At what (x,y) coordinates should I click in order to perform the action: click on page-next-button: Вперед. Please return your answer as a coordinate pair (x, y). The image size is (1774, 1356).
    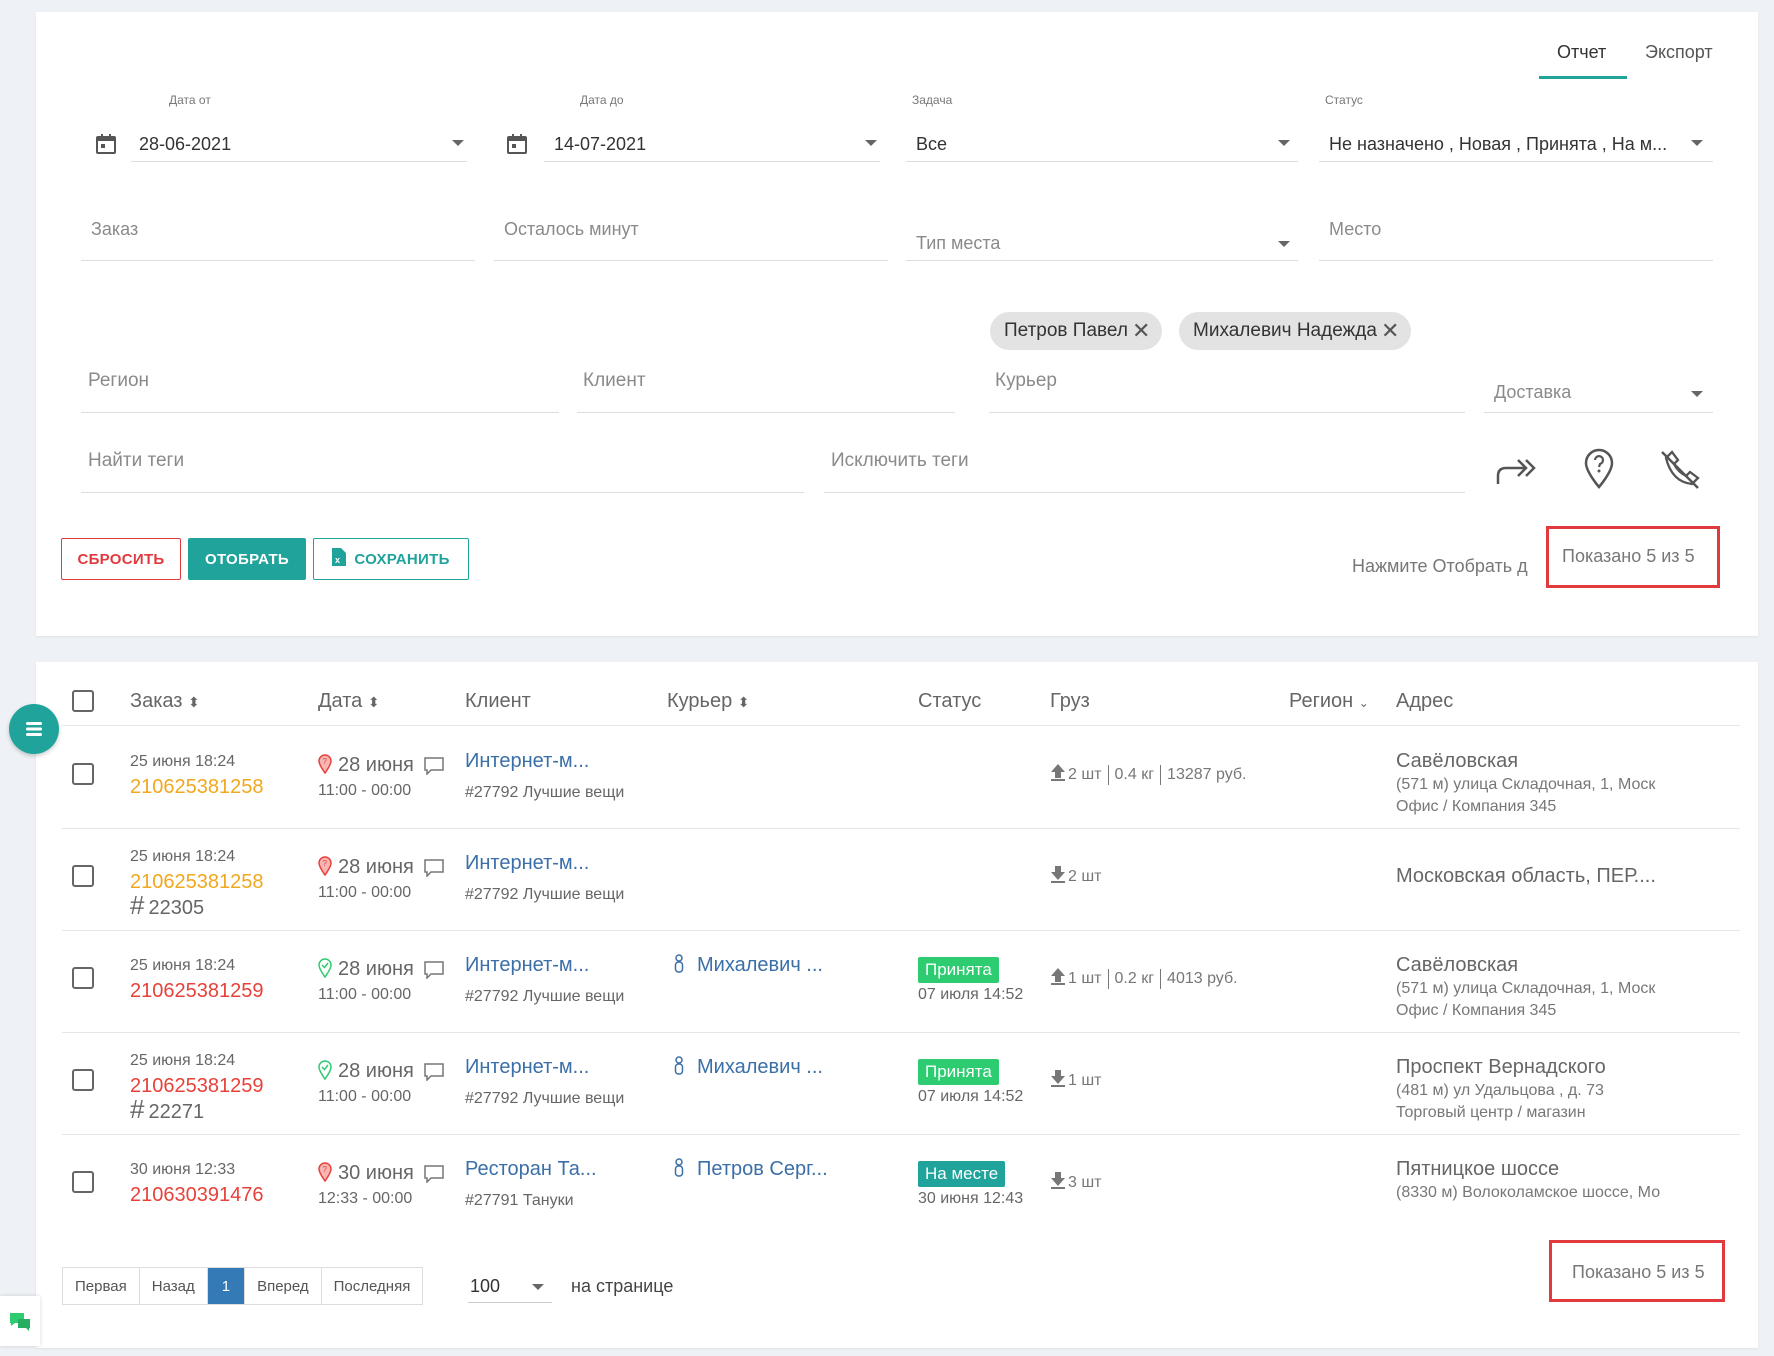
    Looking at the image, I should click on (283, 1286).